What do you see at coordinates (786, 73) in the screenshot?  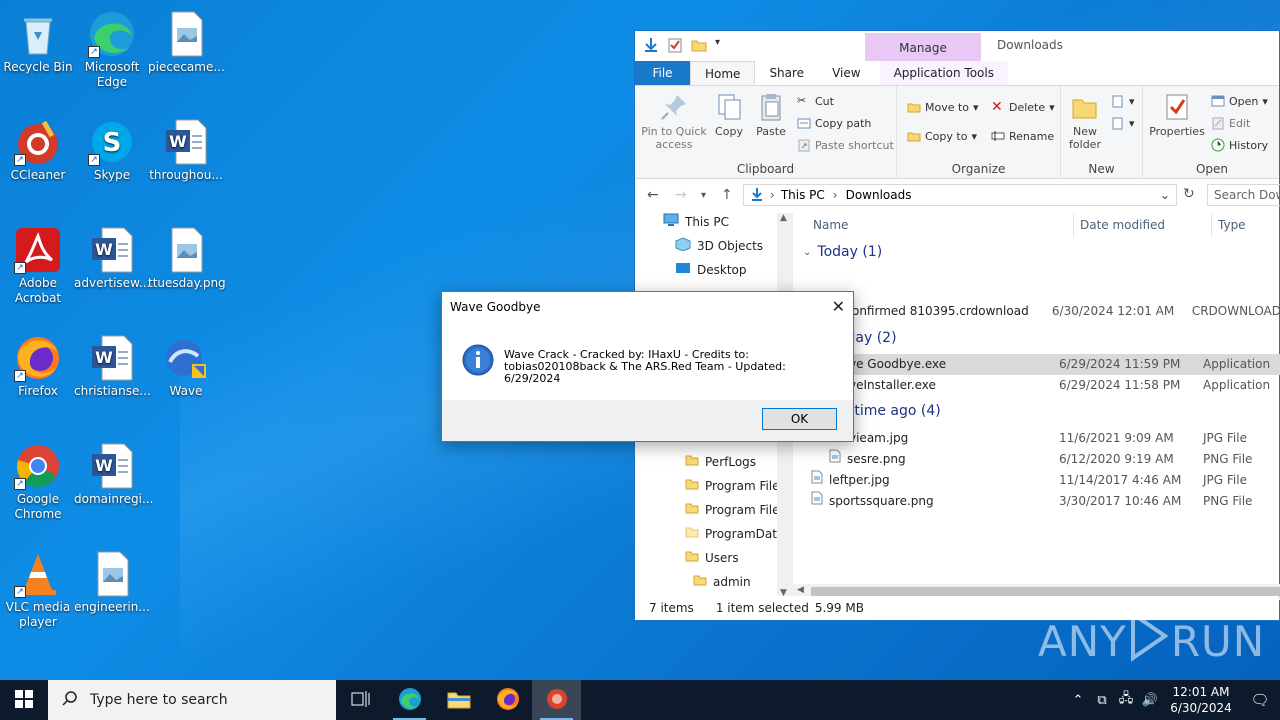 I see `tab-share: Share` at bounding box center [786, 73].